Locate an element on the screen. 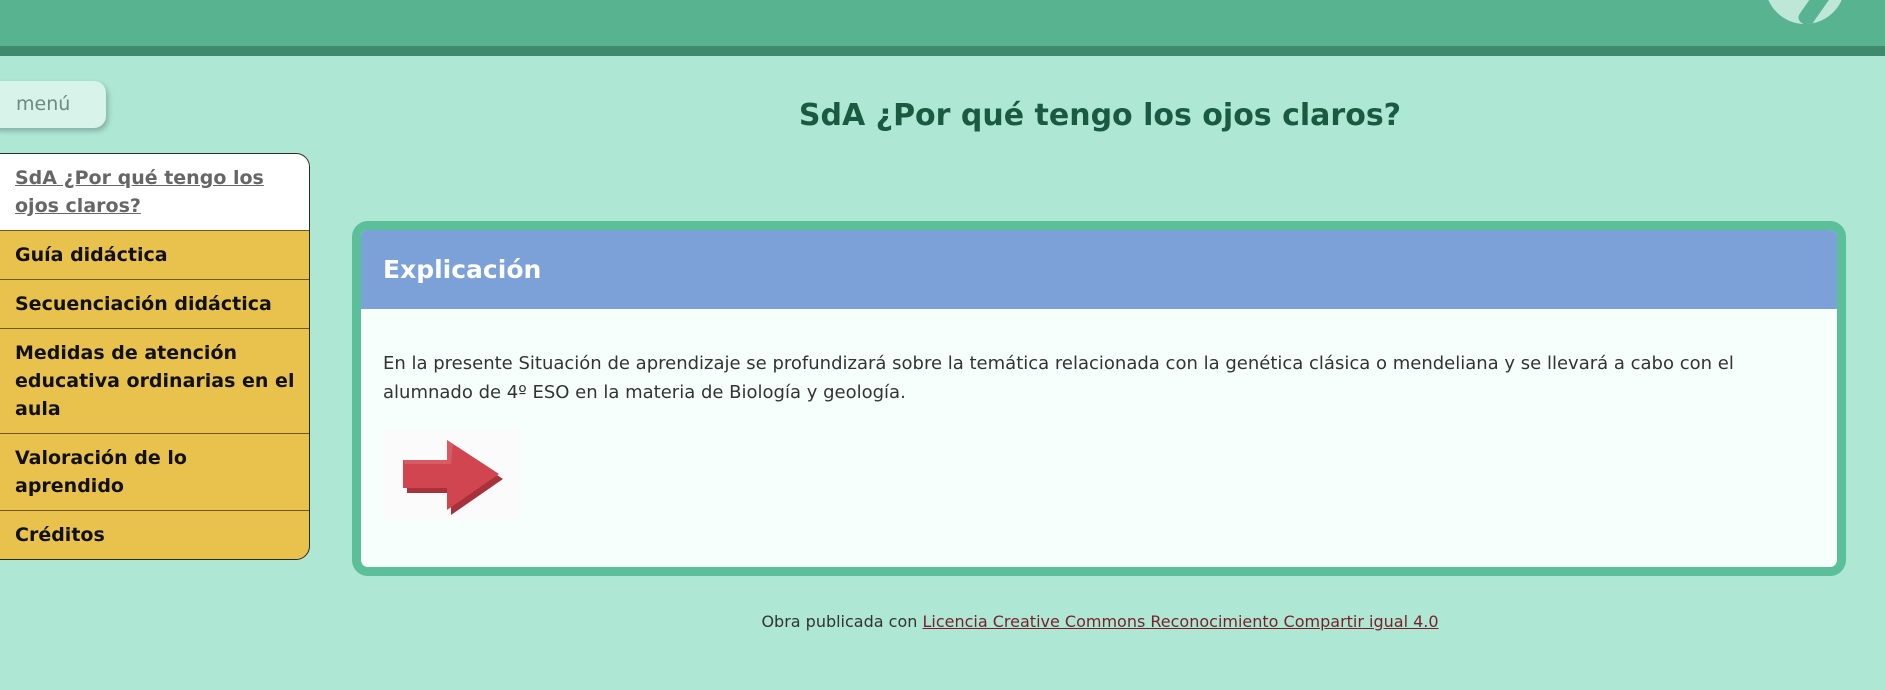 Image resolution: width=1885 pixels, height=690 pixels. page-title: SdA ¿Por qué tengo los ojos claros? is located at coordinates (1100, 115).